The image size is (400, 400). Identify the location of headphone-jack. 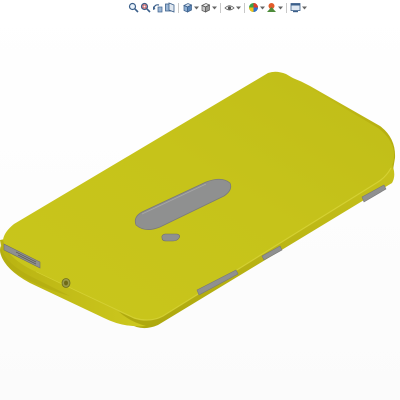
(66, 283).